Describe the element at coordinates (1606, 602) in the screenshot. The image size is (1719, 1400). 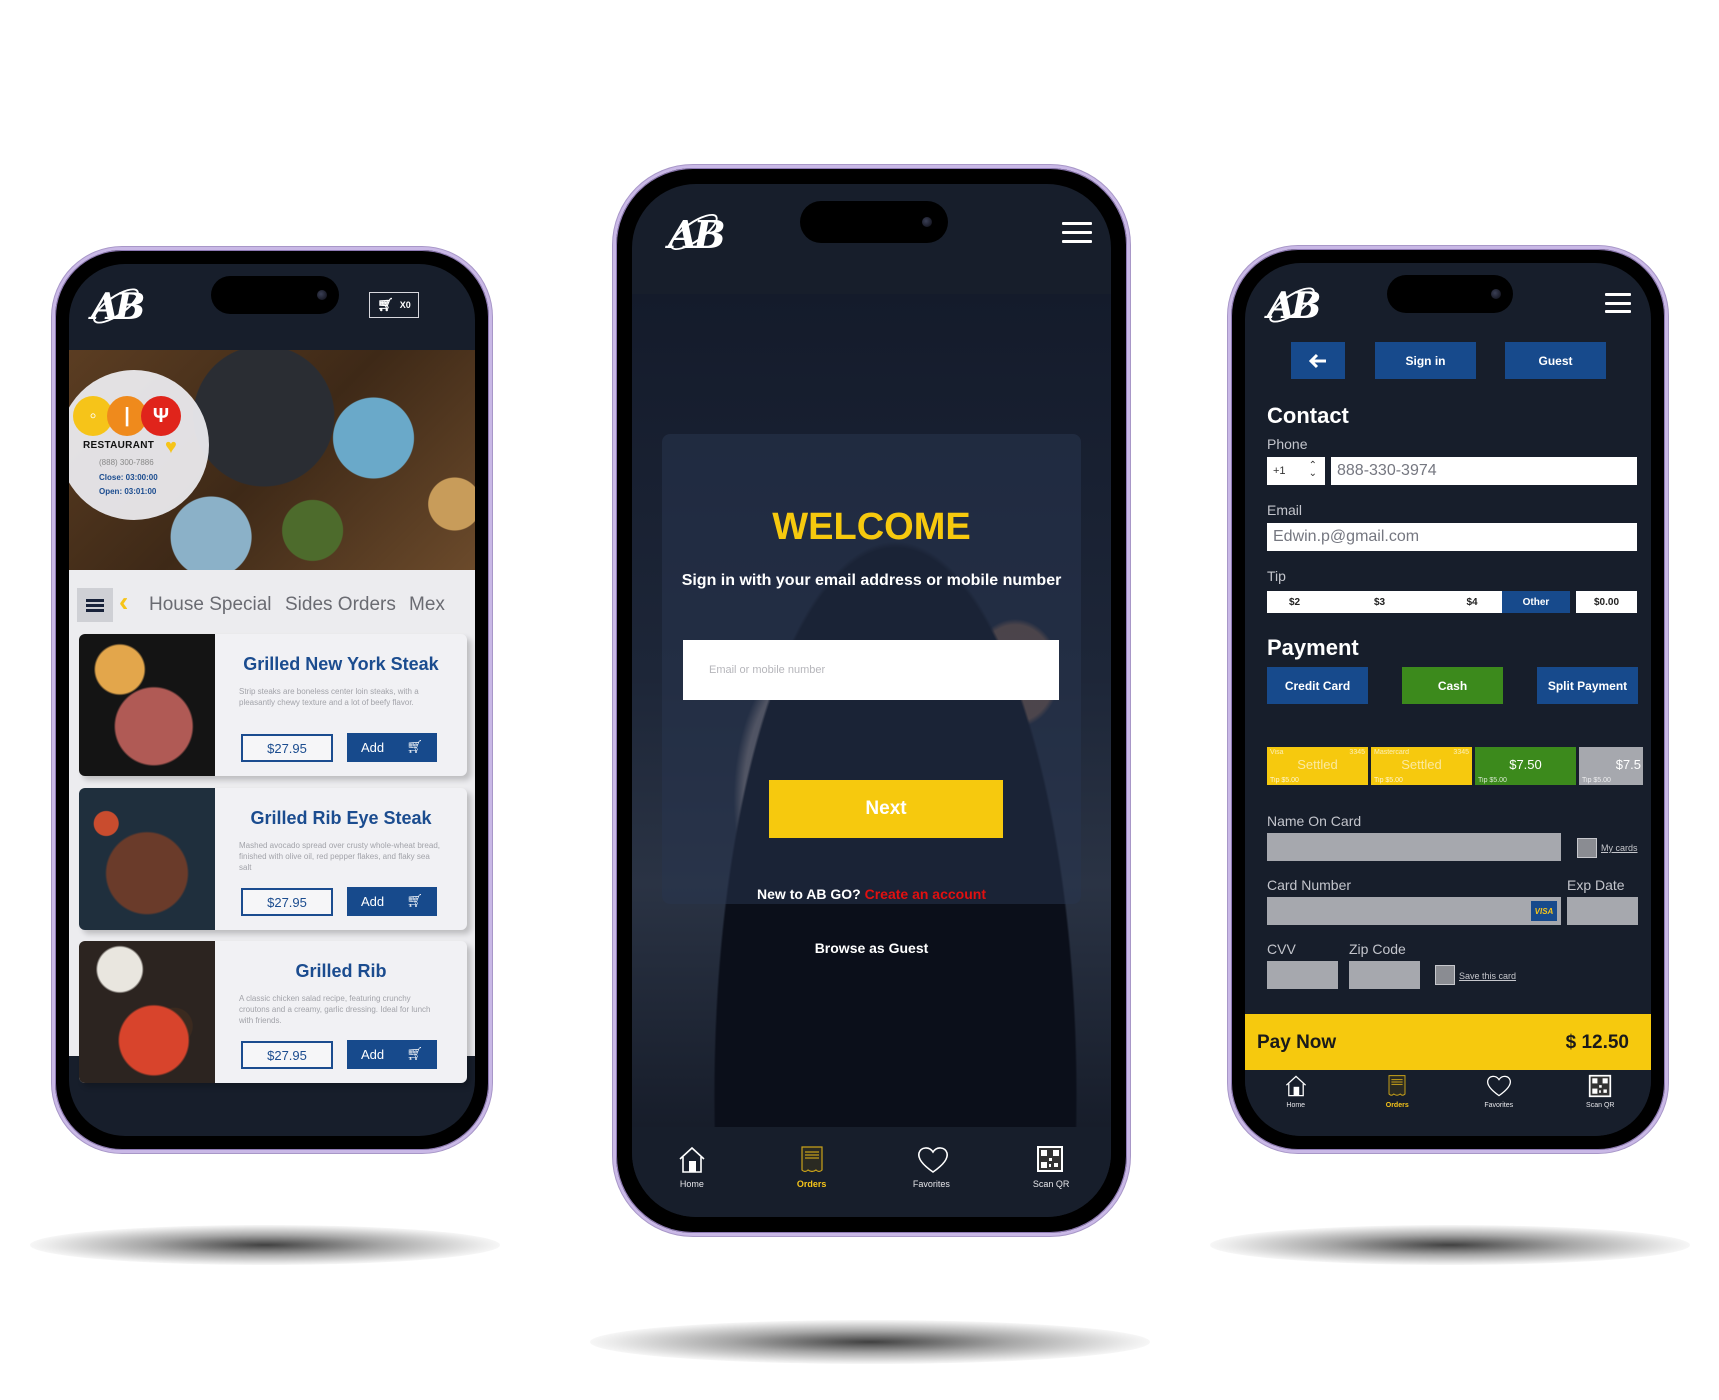
I see `tip-custom-amount: $0.00` at that location.